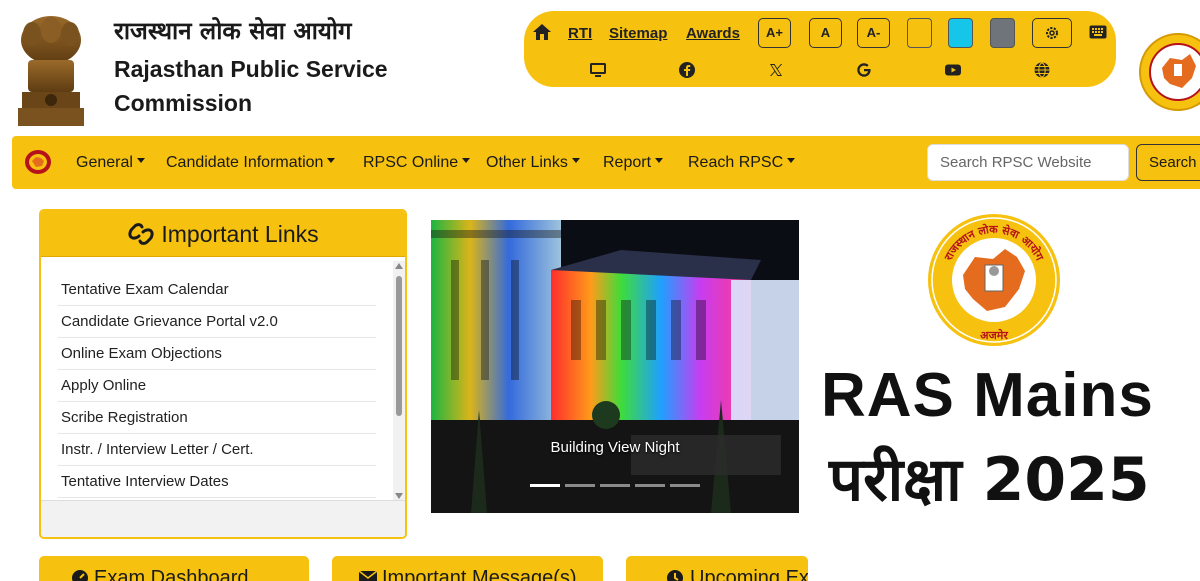  I want to click on home-icon, so click(542, 32).